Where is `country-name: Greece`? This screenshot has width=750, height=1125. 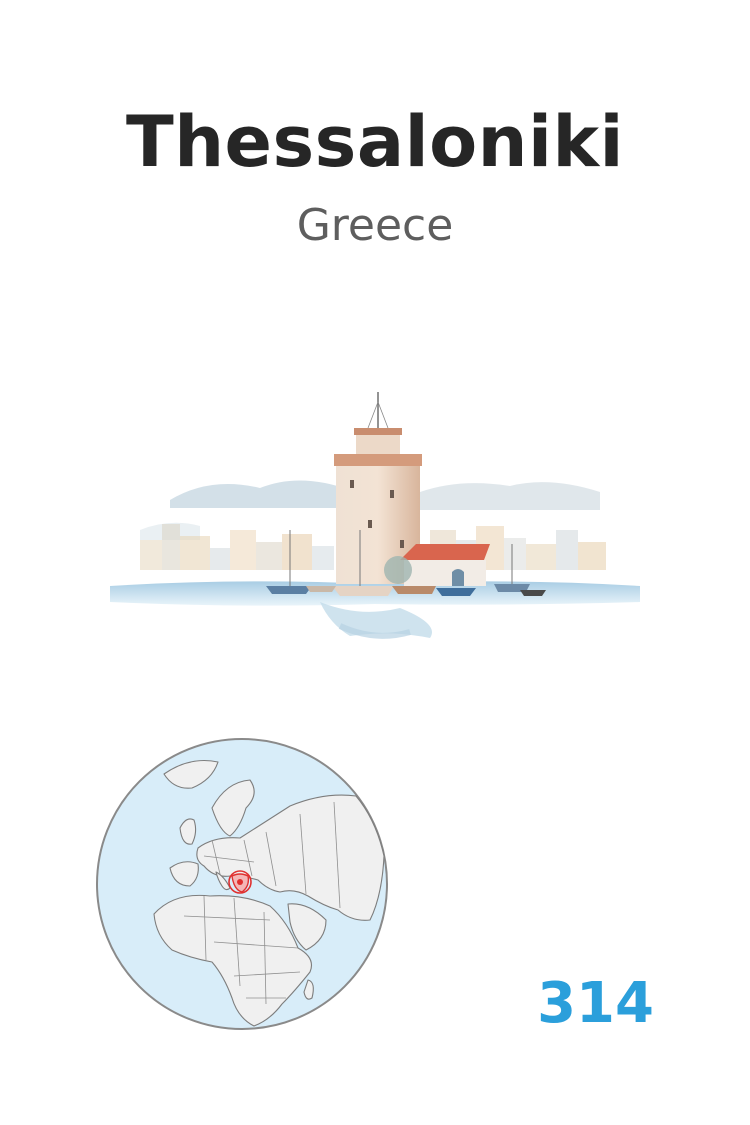
country-name: Greece is located at coordinates (375, 225).